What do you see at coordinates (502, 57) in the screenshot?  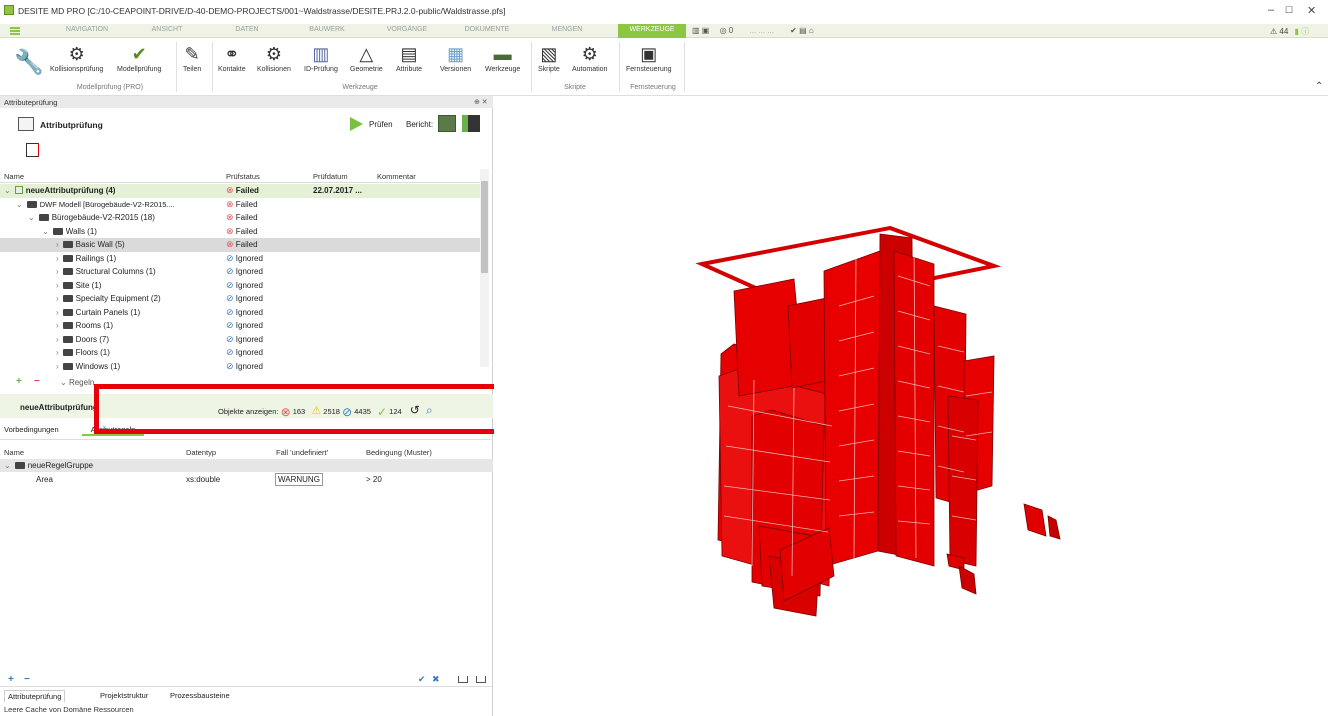 I see `tools-button: ▬ Werkzeuge` at bounding box center [502, 57].